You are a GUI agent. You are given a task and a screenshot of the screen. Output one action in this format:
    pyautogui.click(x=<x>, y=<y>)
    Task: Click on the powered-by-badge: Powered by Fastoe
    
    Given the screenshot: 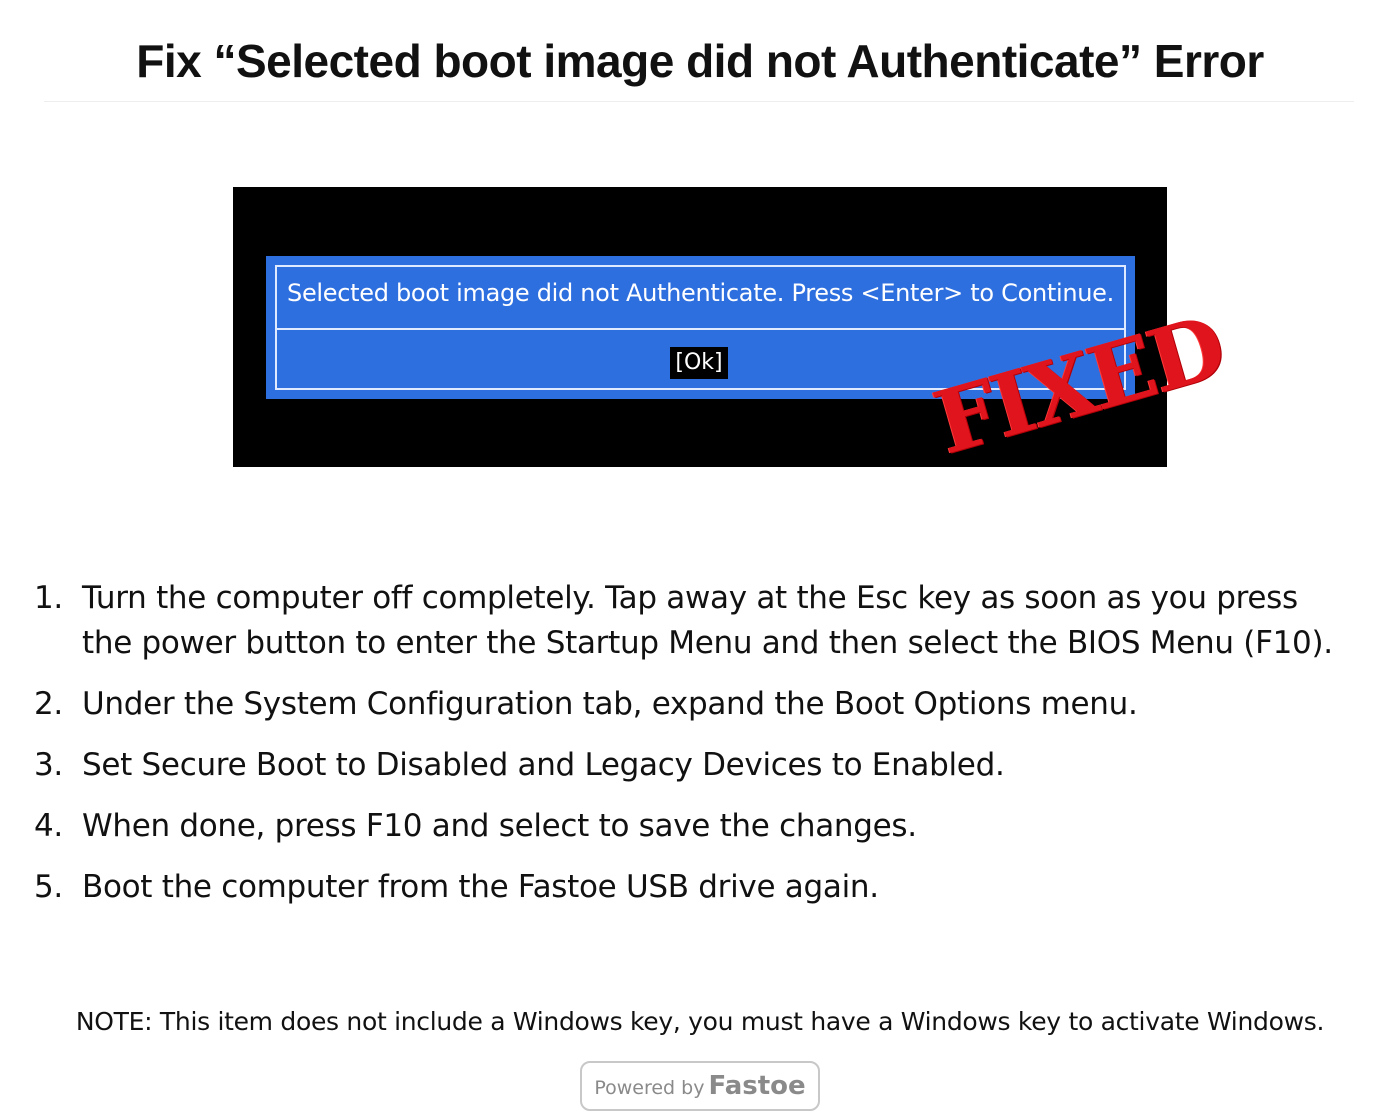 What is the action you would take?
    pyautogui.click(x=700, y=1086)
    